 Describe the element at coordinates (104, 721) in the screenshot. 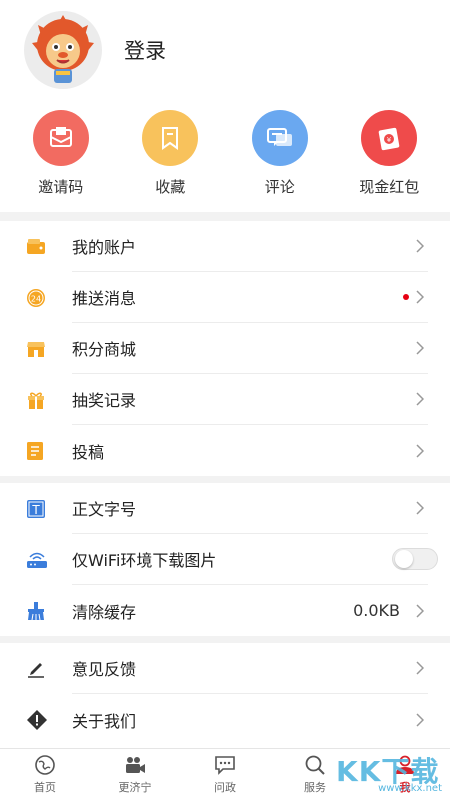

I see `menu-item-label: 关于我们` at that location.